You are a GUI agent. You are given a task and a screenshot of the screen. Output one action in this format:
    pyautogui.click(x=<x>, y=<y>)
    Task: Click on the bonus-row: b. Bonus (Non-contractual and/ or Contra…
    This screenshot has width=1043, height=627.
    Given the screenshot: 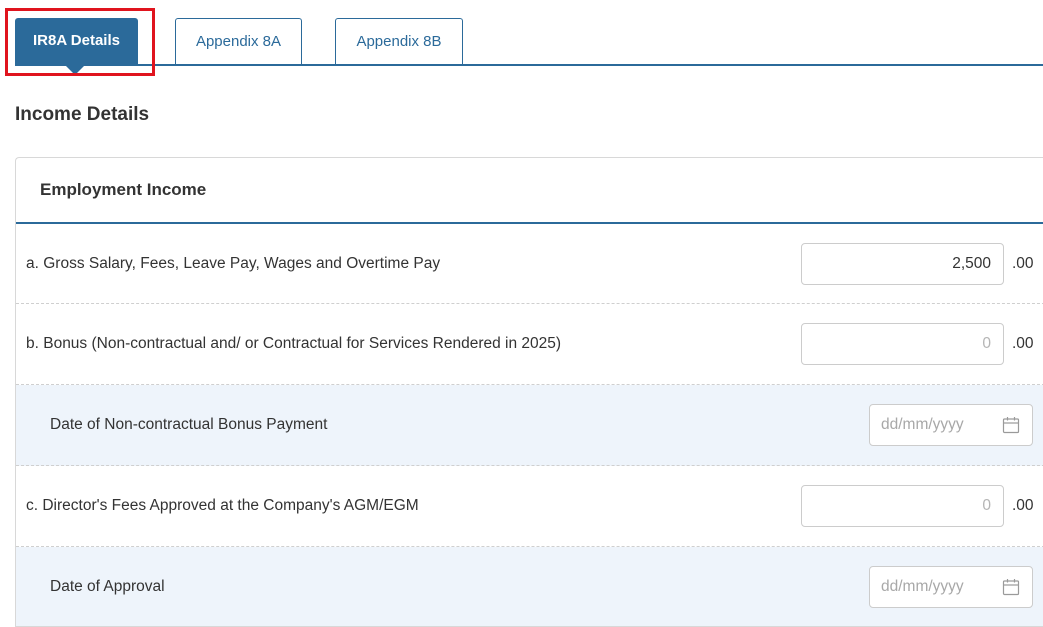 What is the action you would take?
    pyautogui.click(x=529, y=344)
    